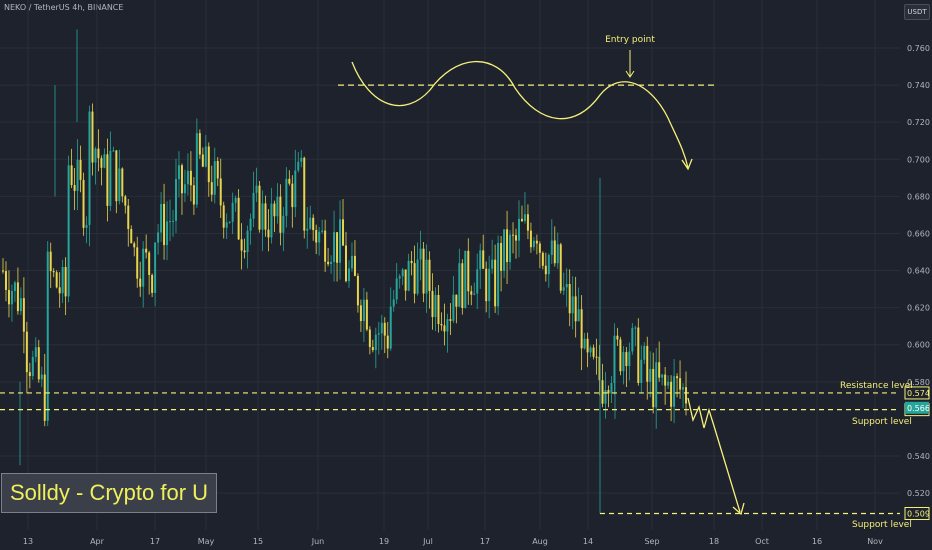 The image size is (932, 550). Describe the element at coordinates (918, 233) in the screenshot. I see `y-tick-label-5: 0.660` at that location.